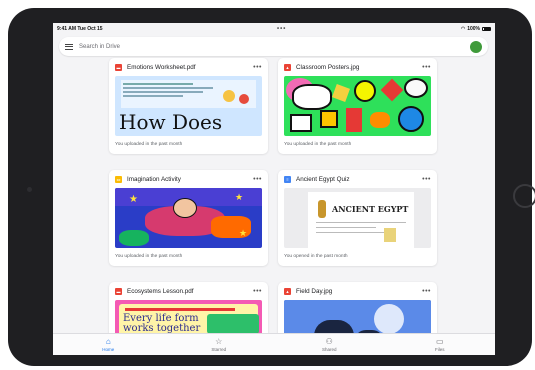 This screenshot has width=535, height=370. Describe the element at coordinates (329, 341) in the screenshot. I see `shared-icon: ⚇` at that location.